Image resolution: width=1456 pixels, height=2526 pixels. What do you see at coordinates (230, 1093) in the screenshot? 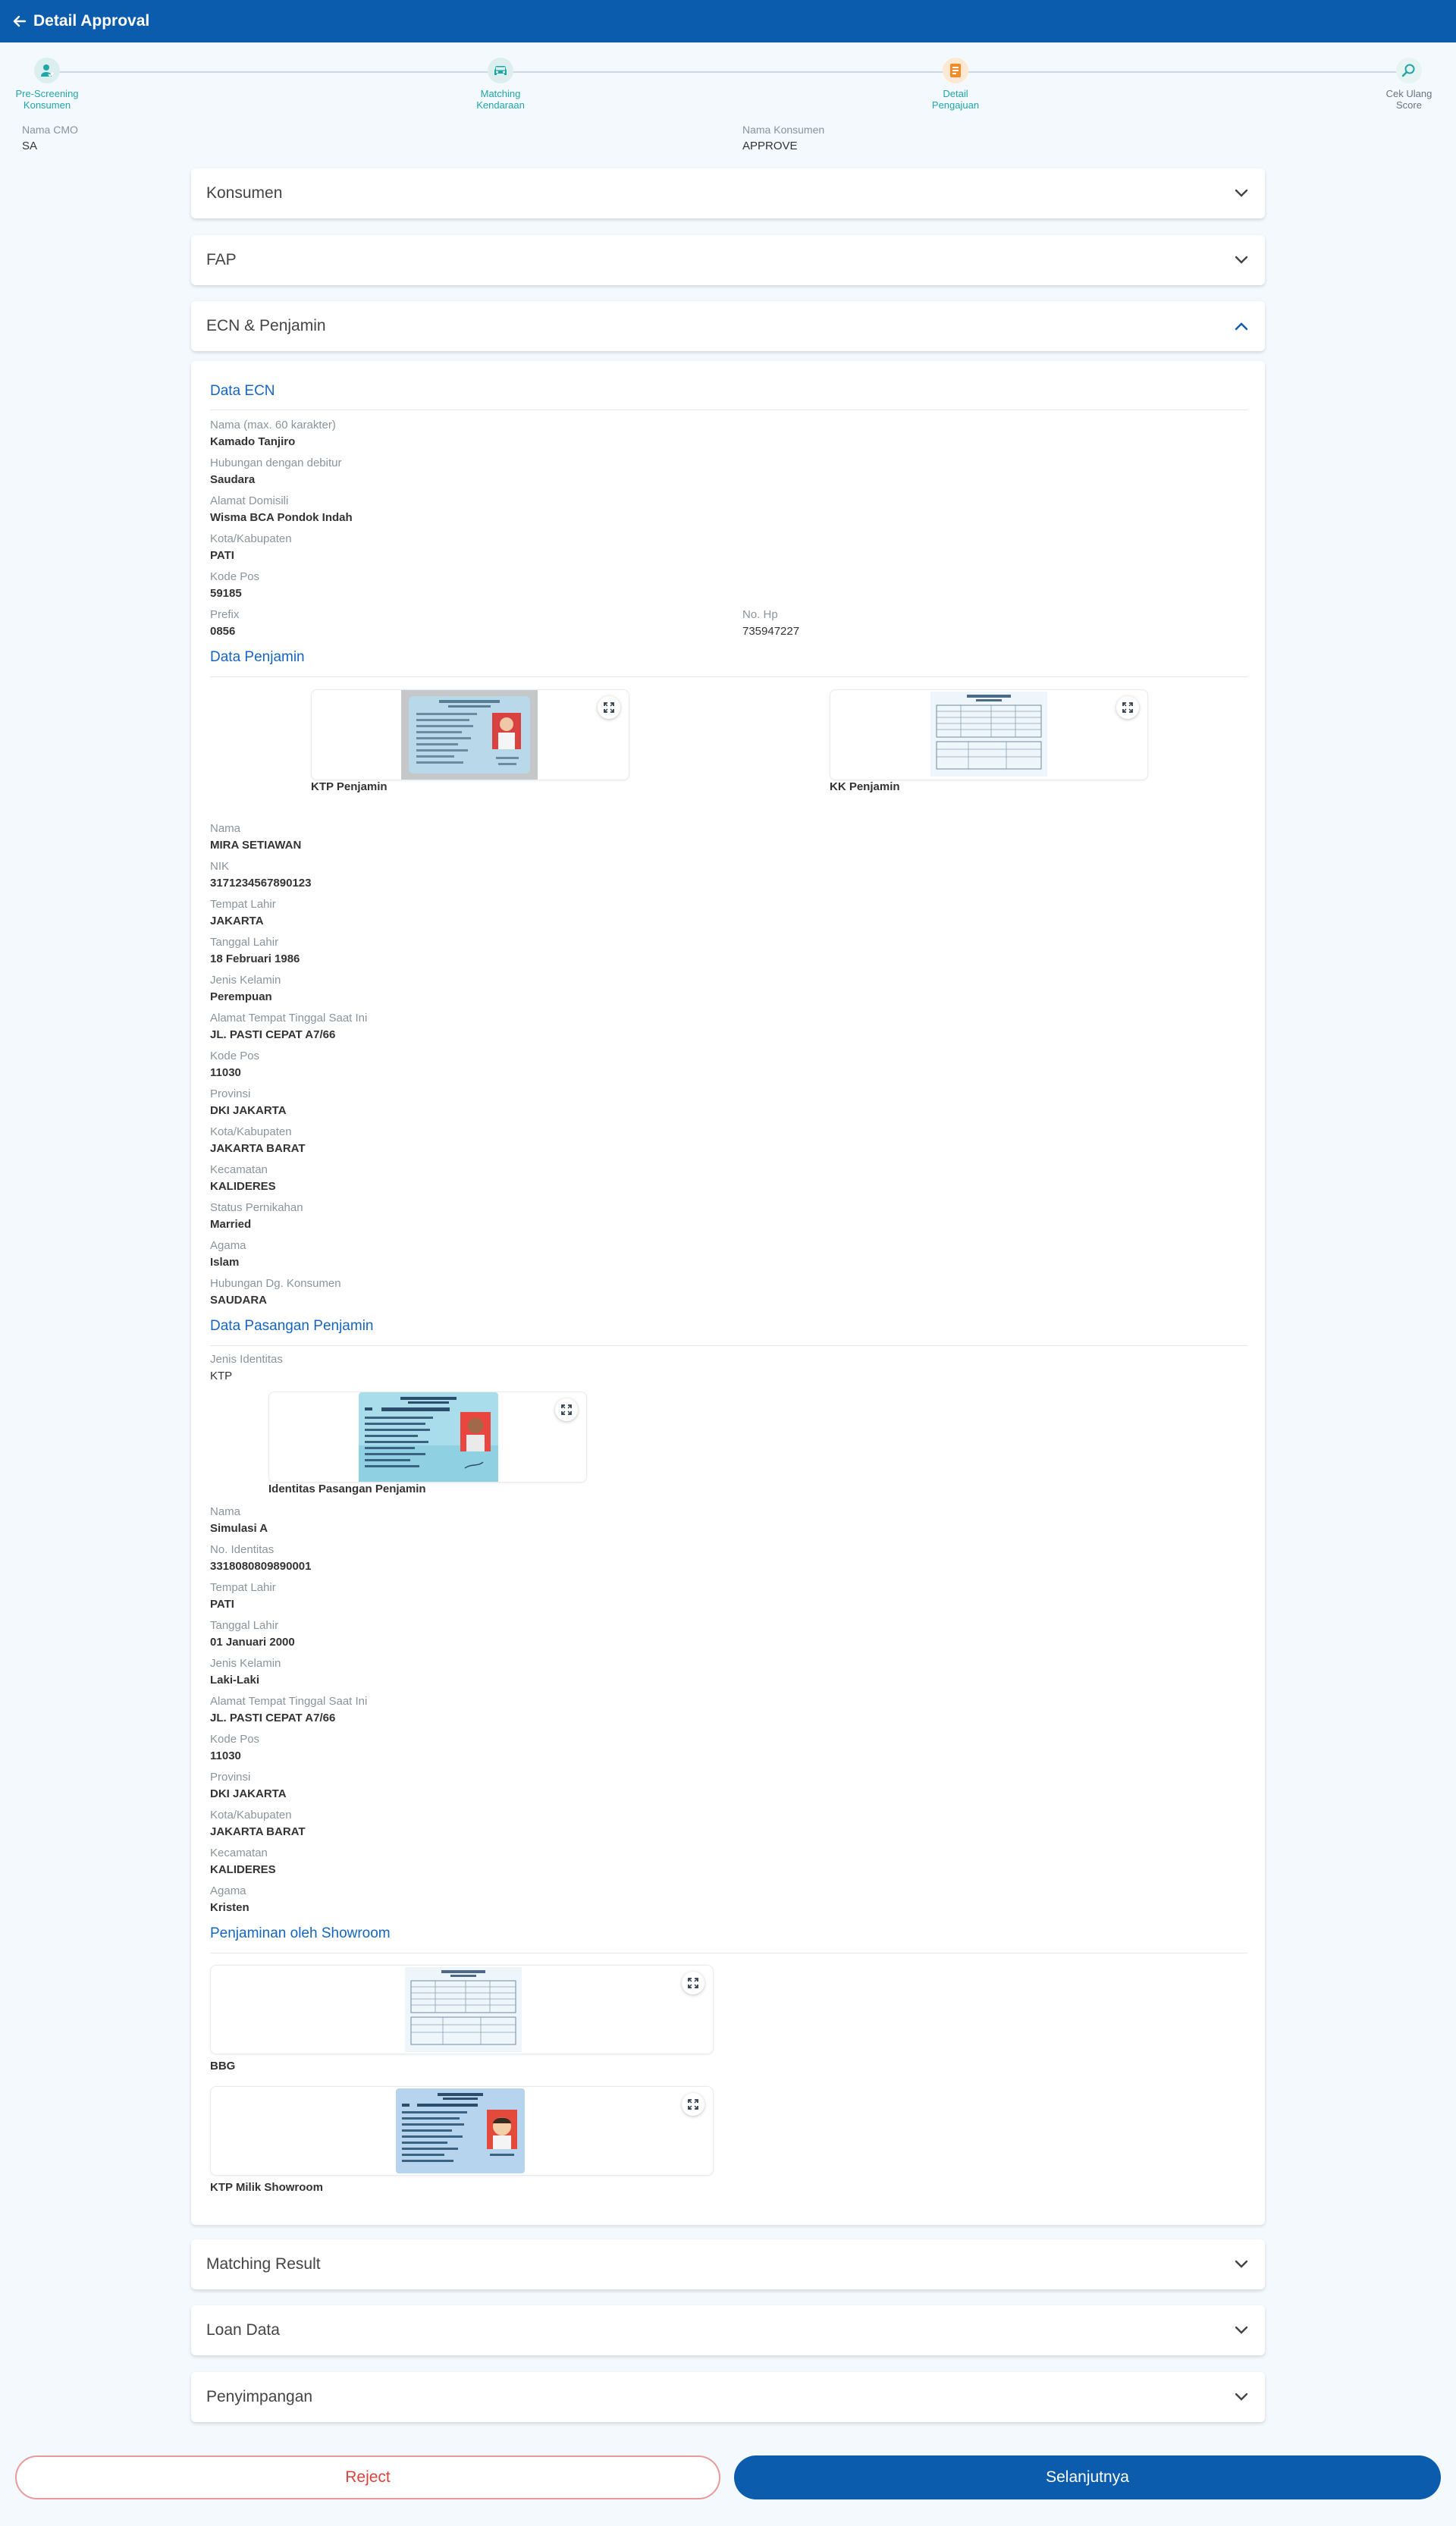
I see `field-label: Provinsi` at bounding box center [230, 1093].